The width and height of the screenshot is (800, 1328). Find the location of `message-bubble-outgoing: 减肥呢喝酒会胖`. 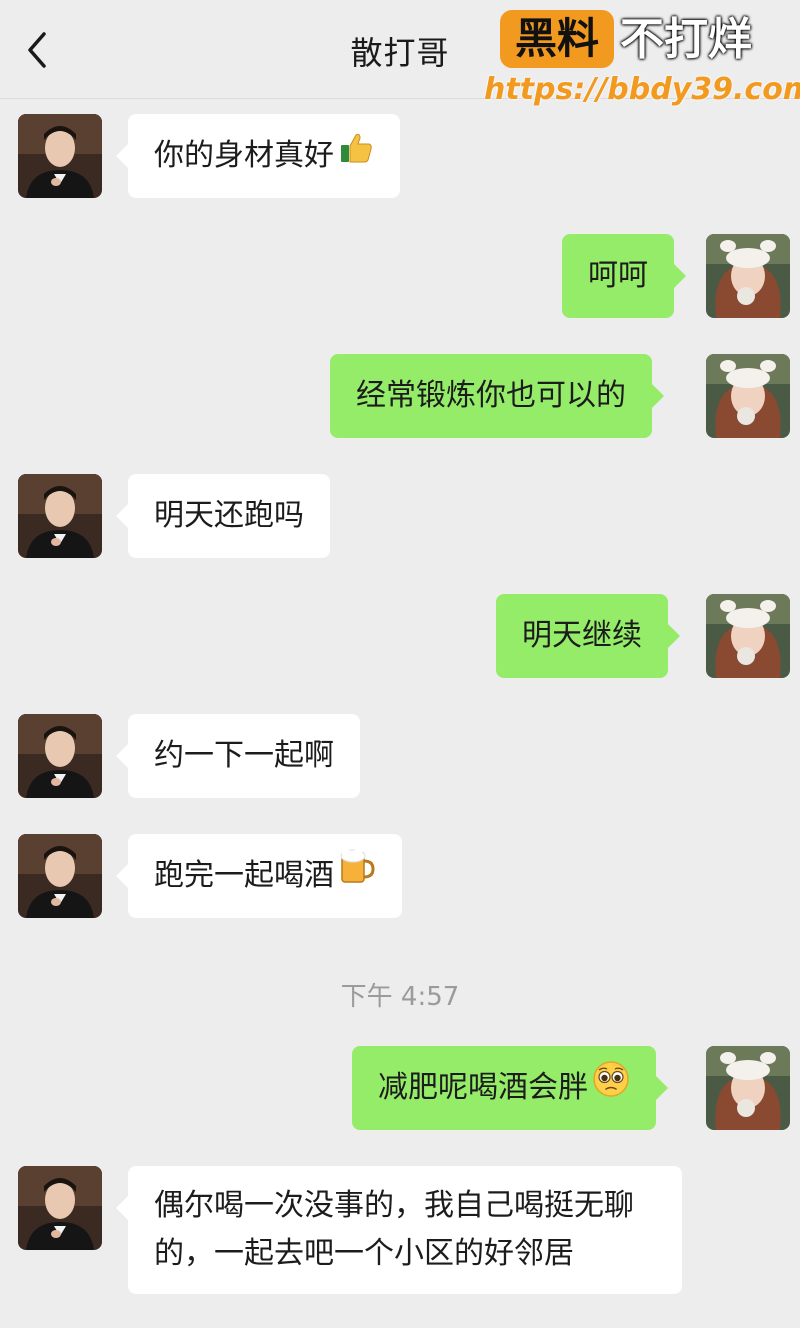

message-bubble-outgoing: 减肥呢喝酒会胖 is located at coordinates (510, 1088).